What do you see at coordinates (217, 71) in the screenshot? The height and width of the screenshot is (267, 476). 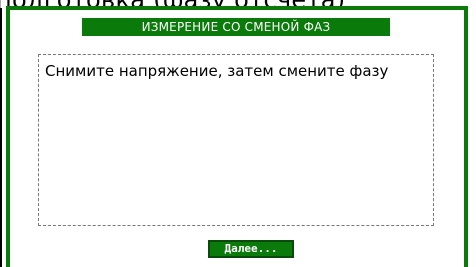 I see `message-text: Снимите напряжение, затем смените фазу` at bounding box center [217, 71].